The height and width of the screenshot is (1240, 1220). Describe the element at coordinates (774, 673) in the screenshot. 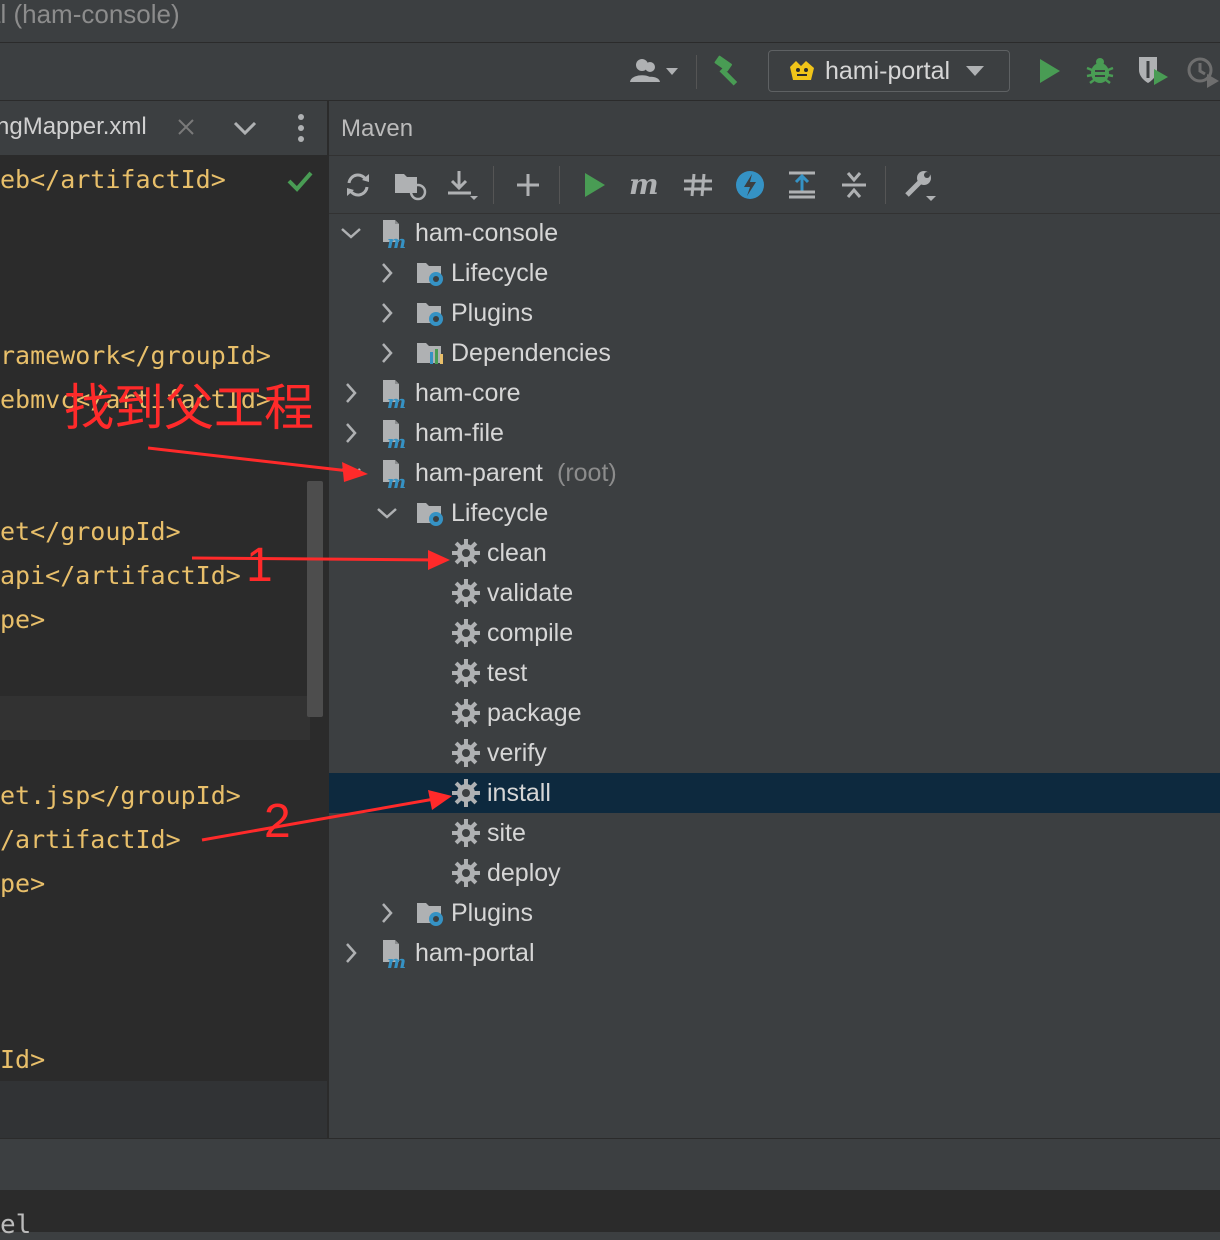

I see `tree-item-test: test` at that location.